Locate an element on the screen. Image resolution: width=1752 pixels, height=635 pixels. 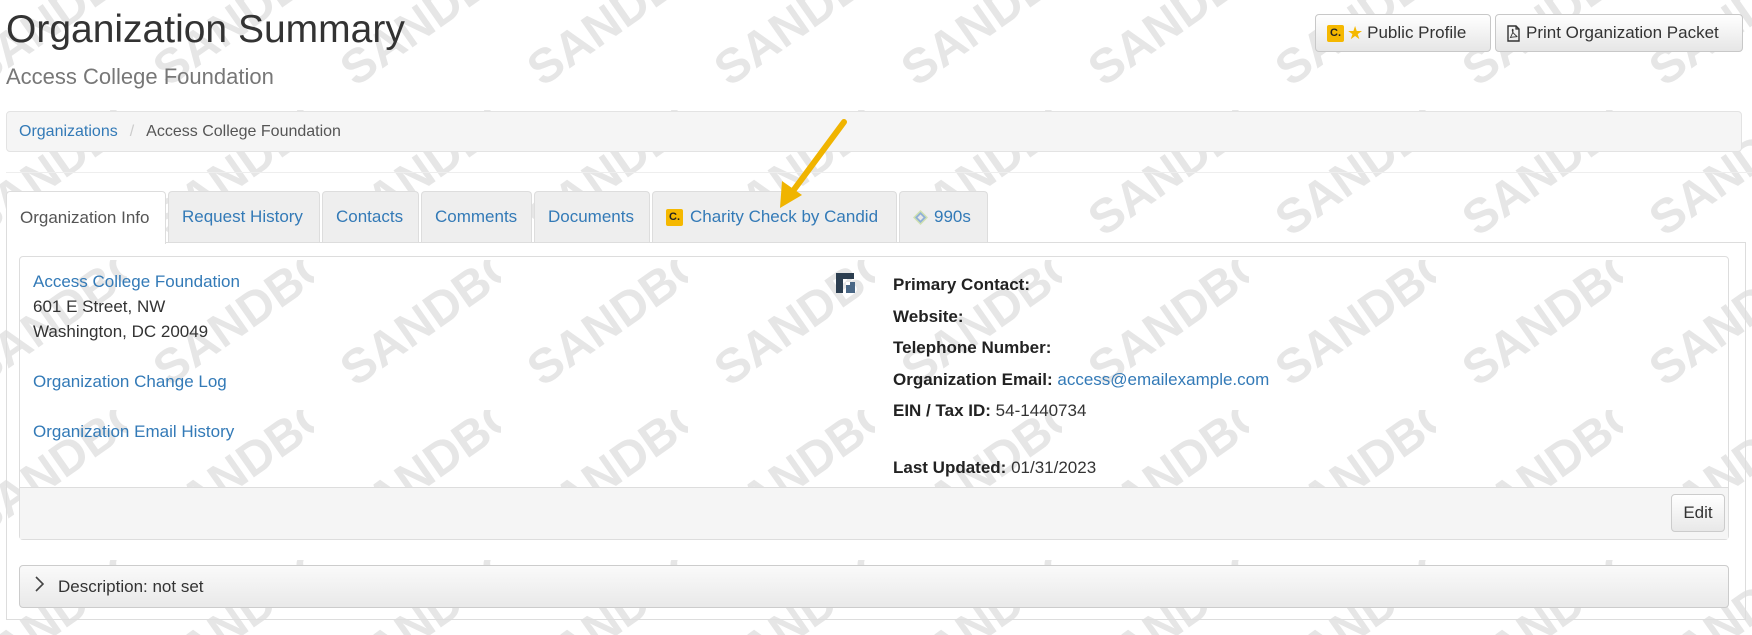
pdf-file-icon is located at coordinates (1513, 33).